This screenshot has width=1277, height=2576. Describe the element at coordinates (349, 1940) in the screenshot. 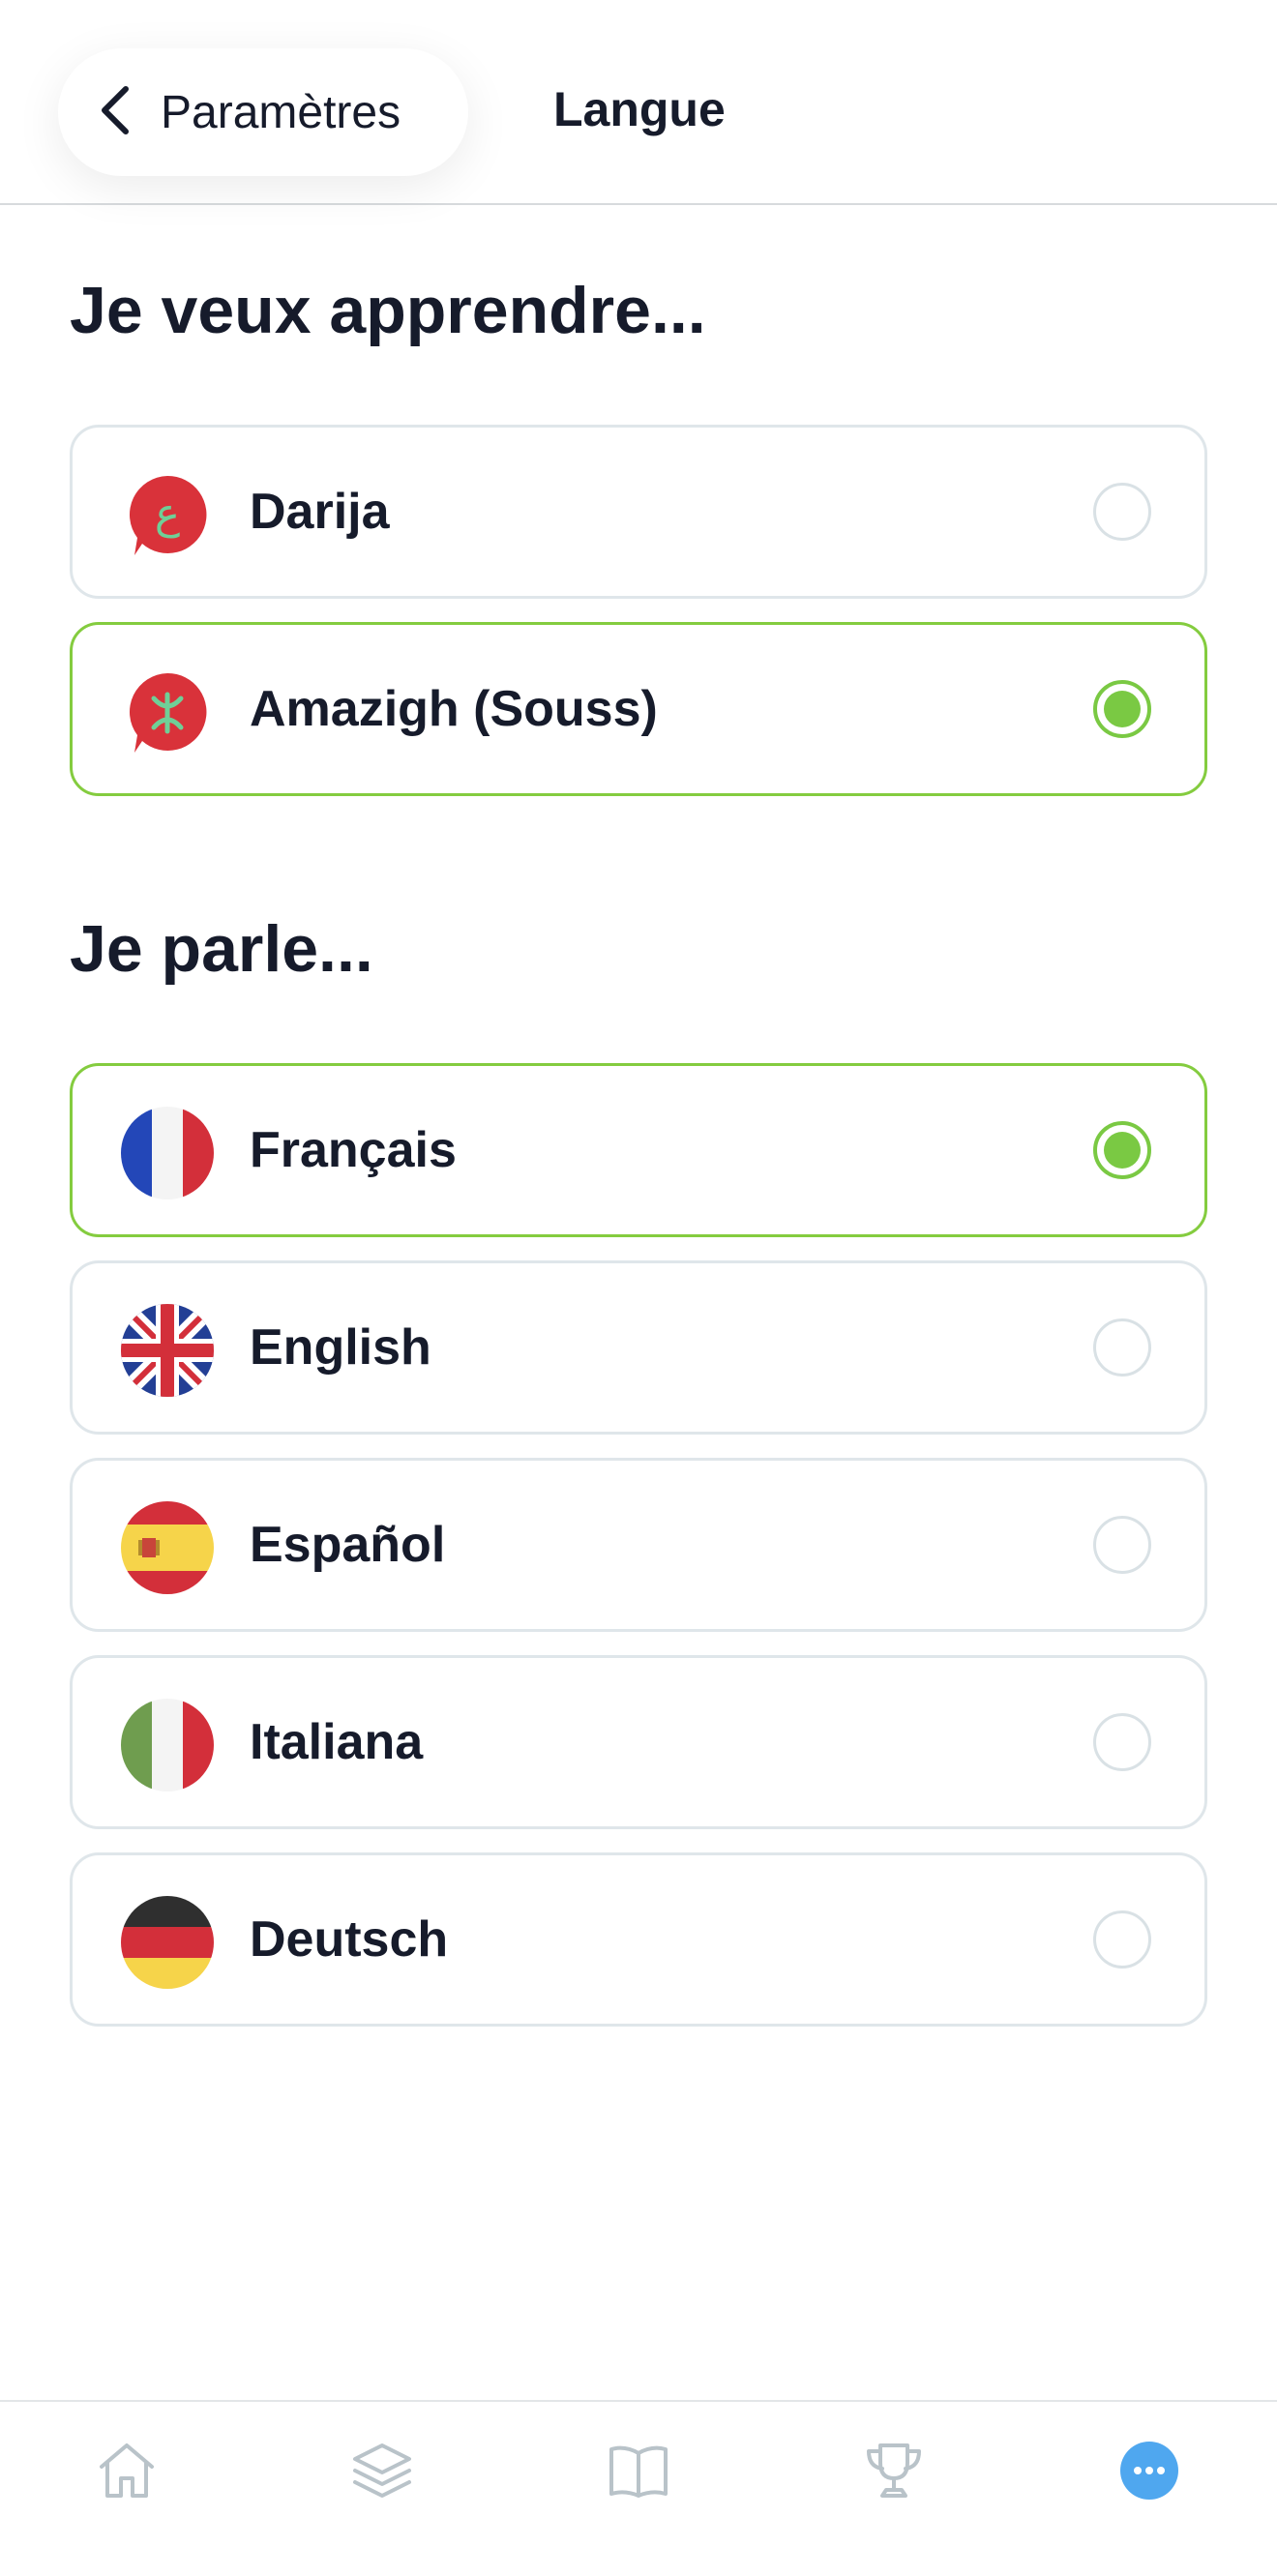

I see `option-label: Deutsch` at that location.